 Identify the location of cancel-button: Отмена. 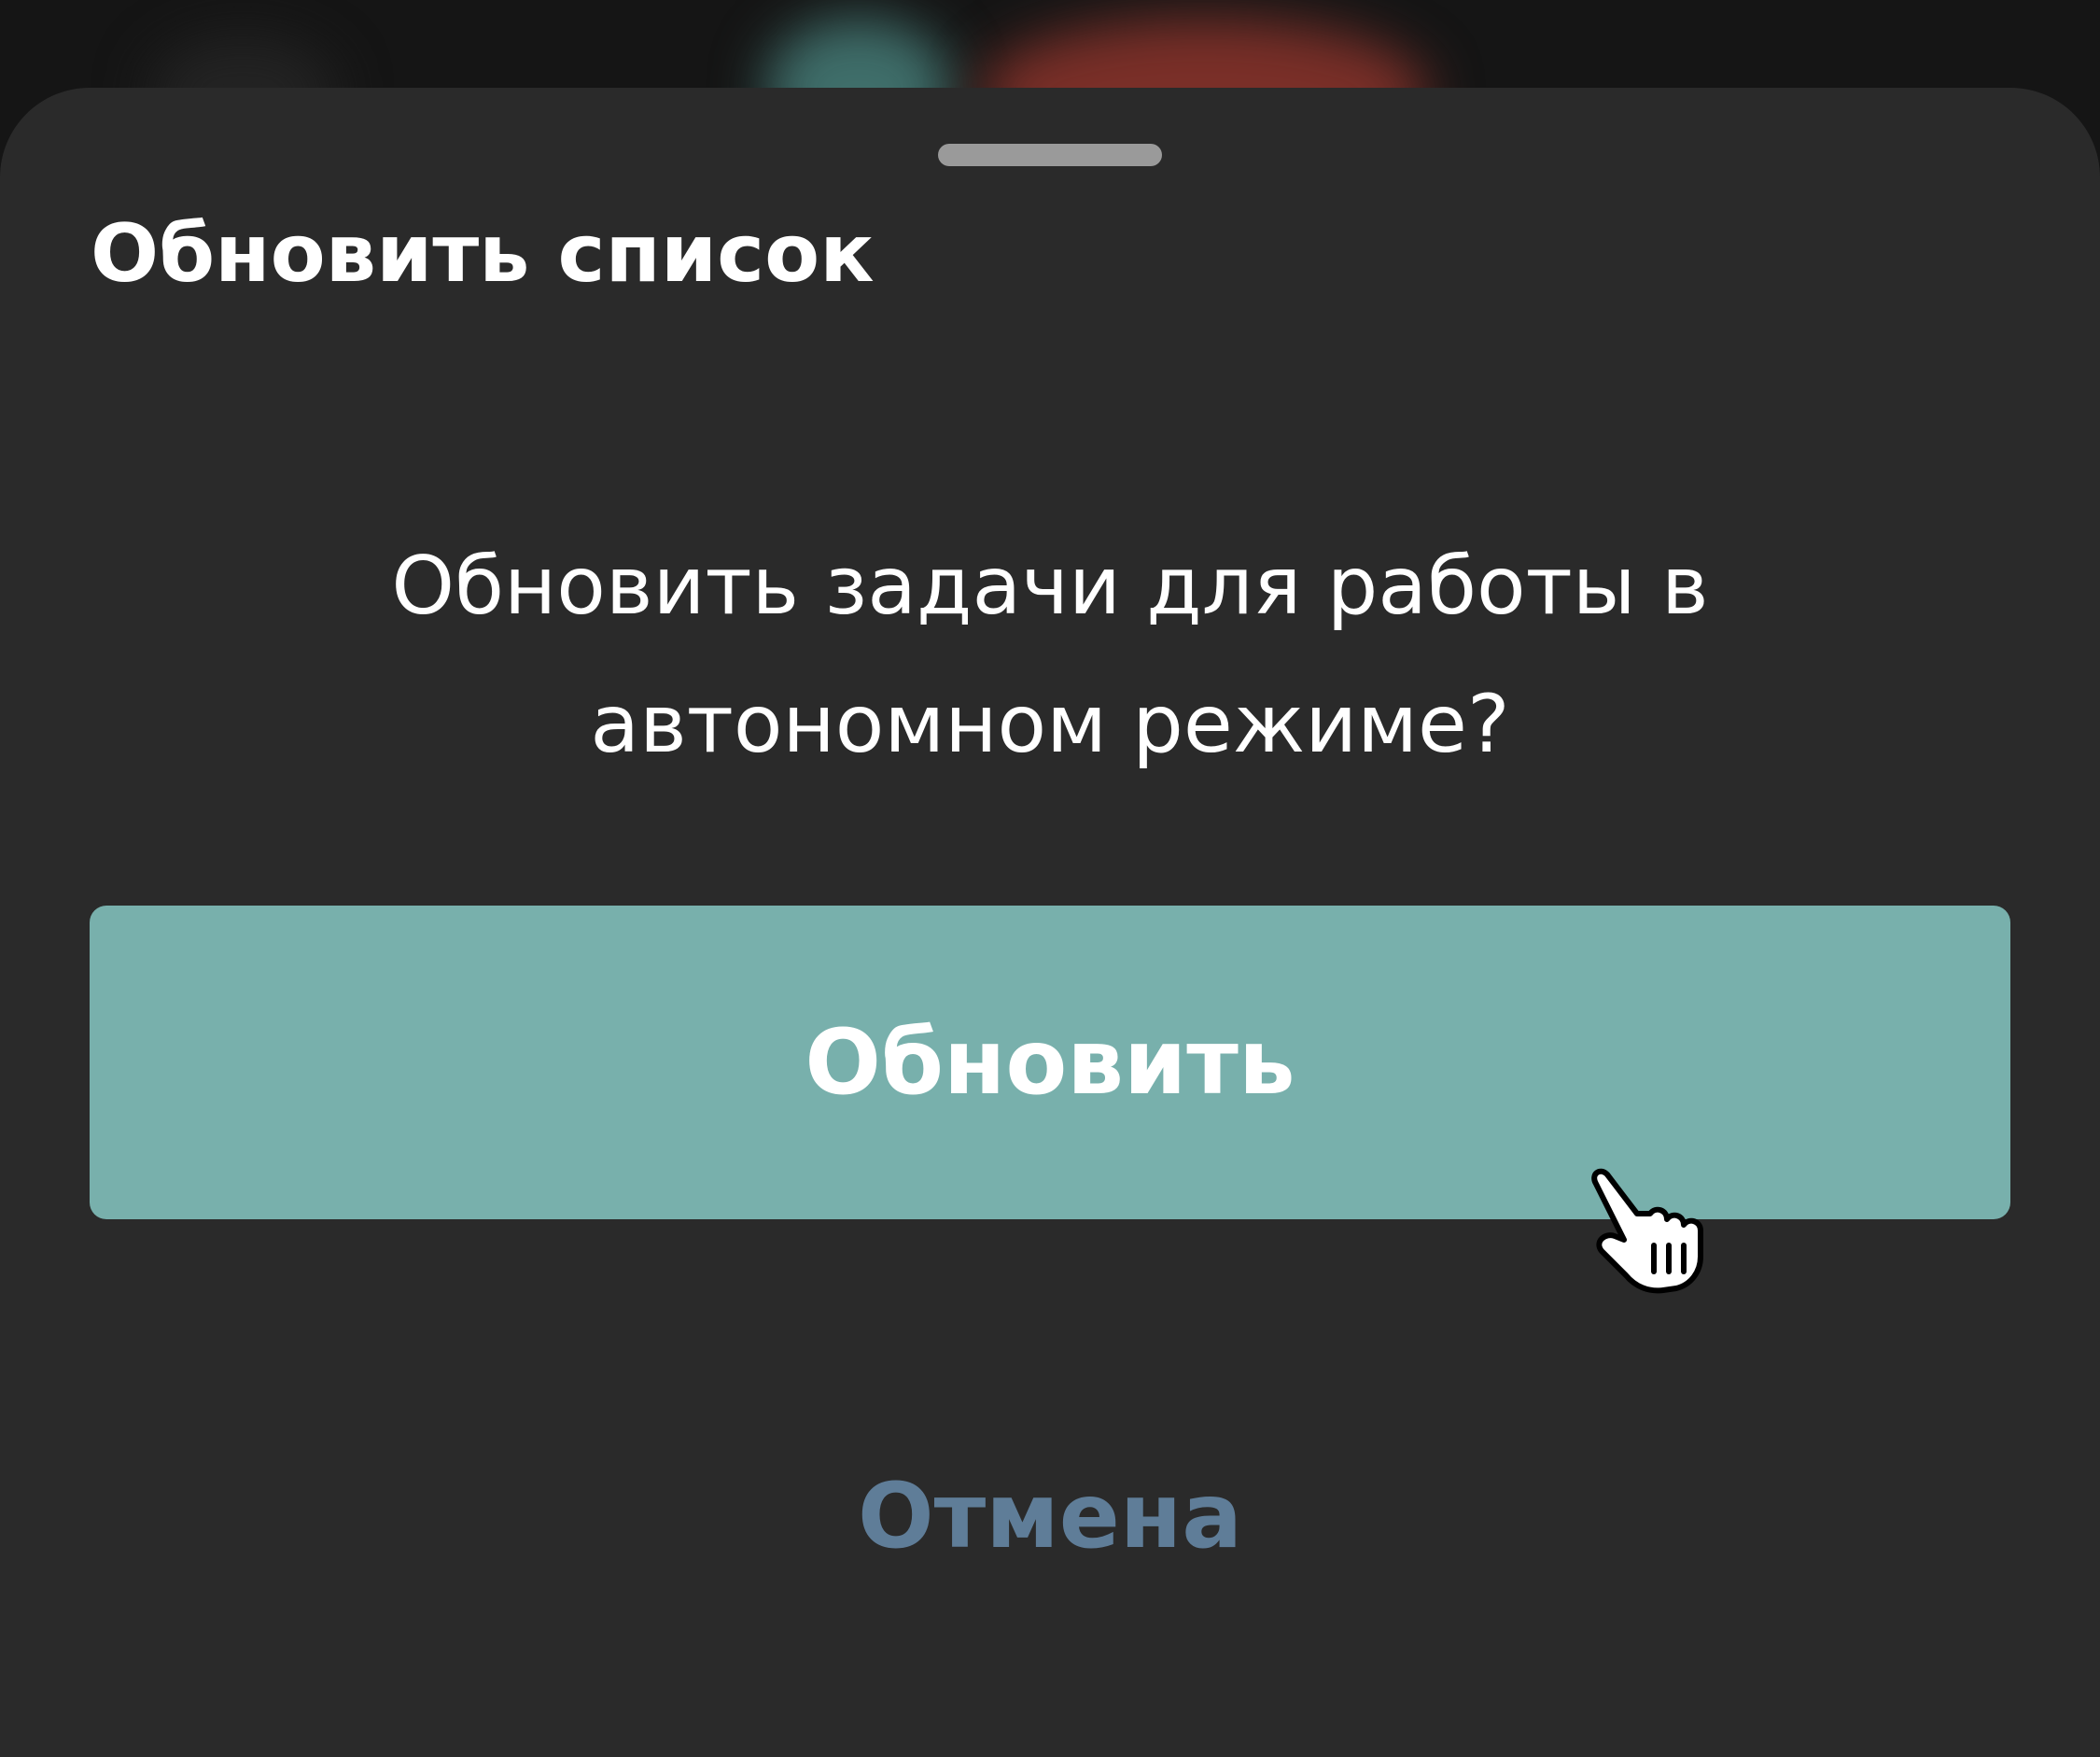
(1050, 1516).